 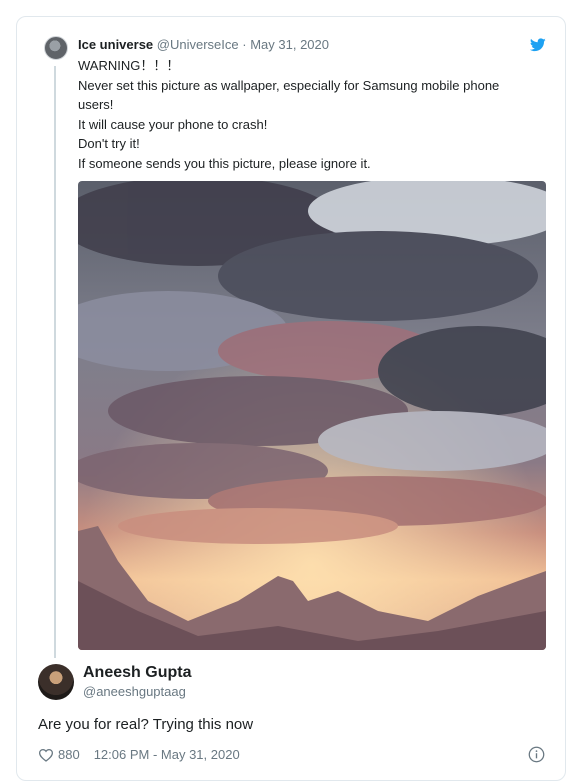 What do you see at coordinates (115, 44) in the screenshot?
I see `quoted-author-name: Ice universe` at bounding box center [115, 44].